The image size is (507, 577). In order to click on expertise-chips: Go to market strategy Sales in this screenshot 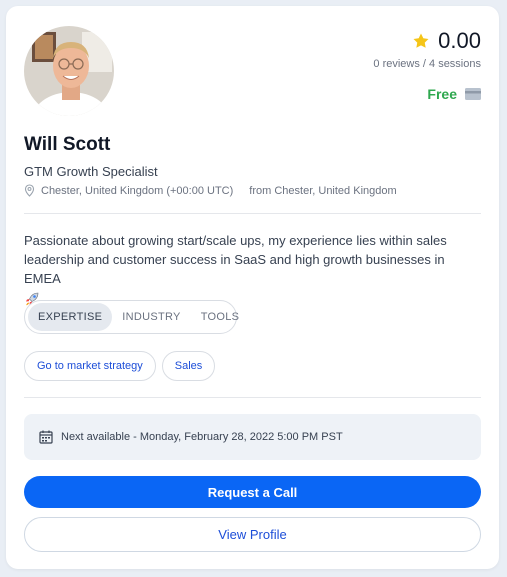, I will do `click(120, 366)`.